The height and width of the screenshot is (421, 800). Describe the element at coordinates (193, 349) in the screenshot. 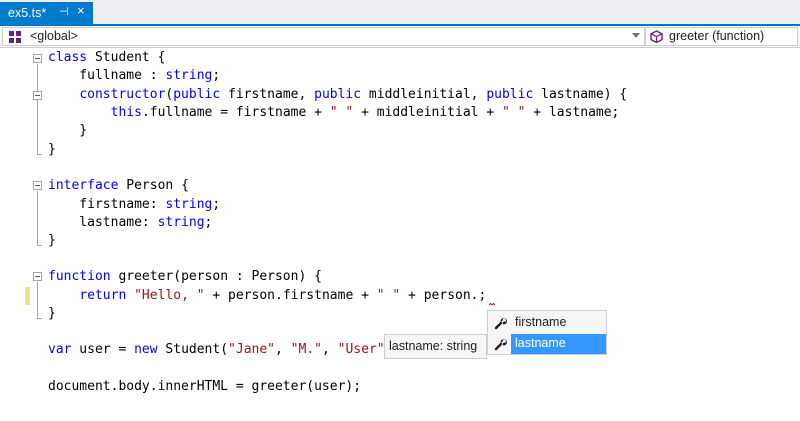

I see `code-text: Student(` at that location.